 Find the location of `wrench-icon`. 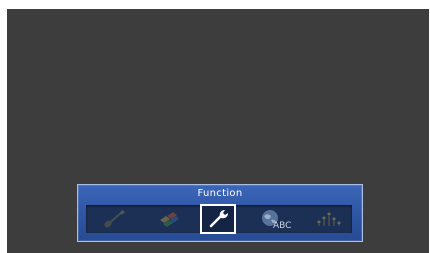

wrench-icon is located at coordinates (218, 219).